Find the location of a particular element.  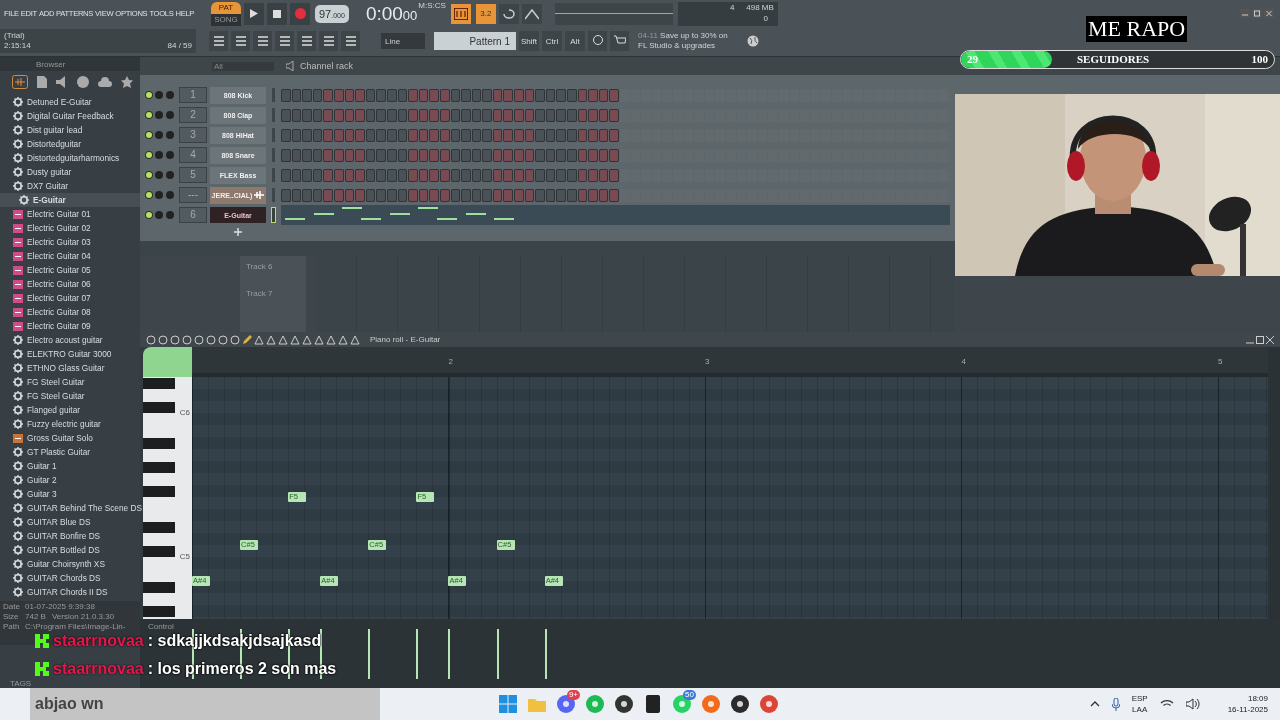

browser-item: Electric Guitar 02 is located at coordinates (70, 228).